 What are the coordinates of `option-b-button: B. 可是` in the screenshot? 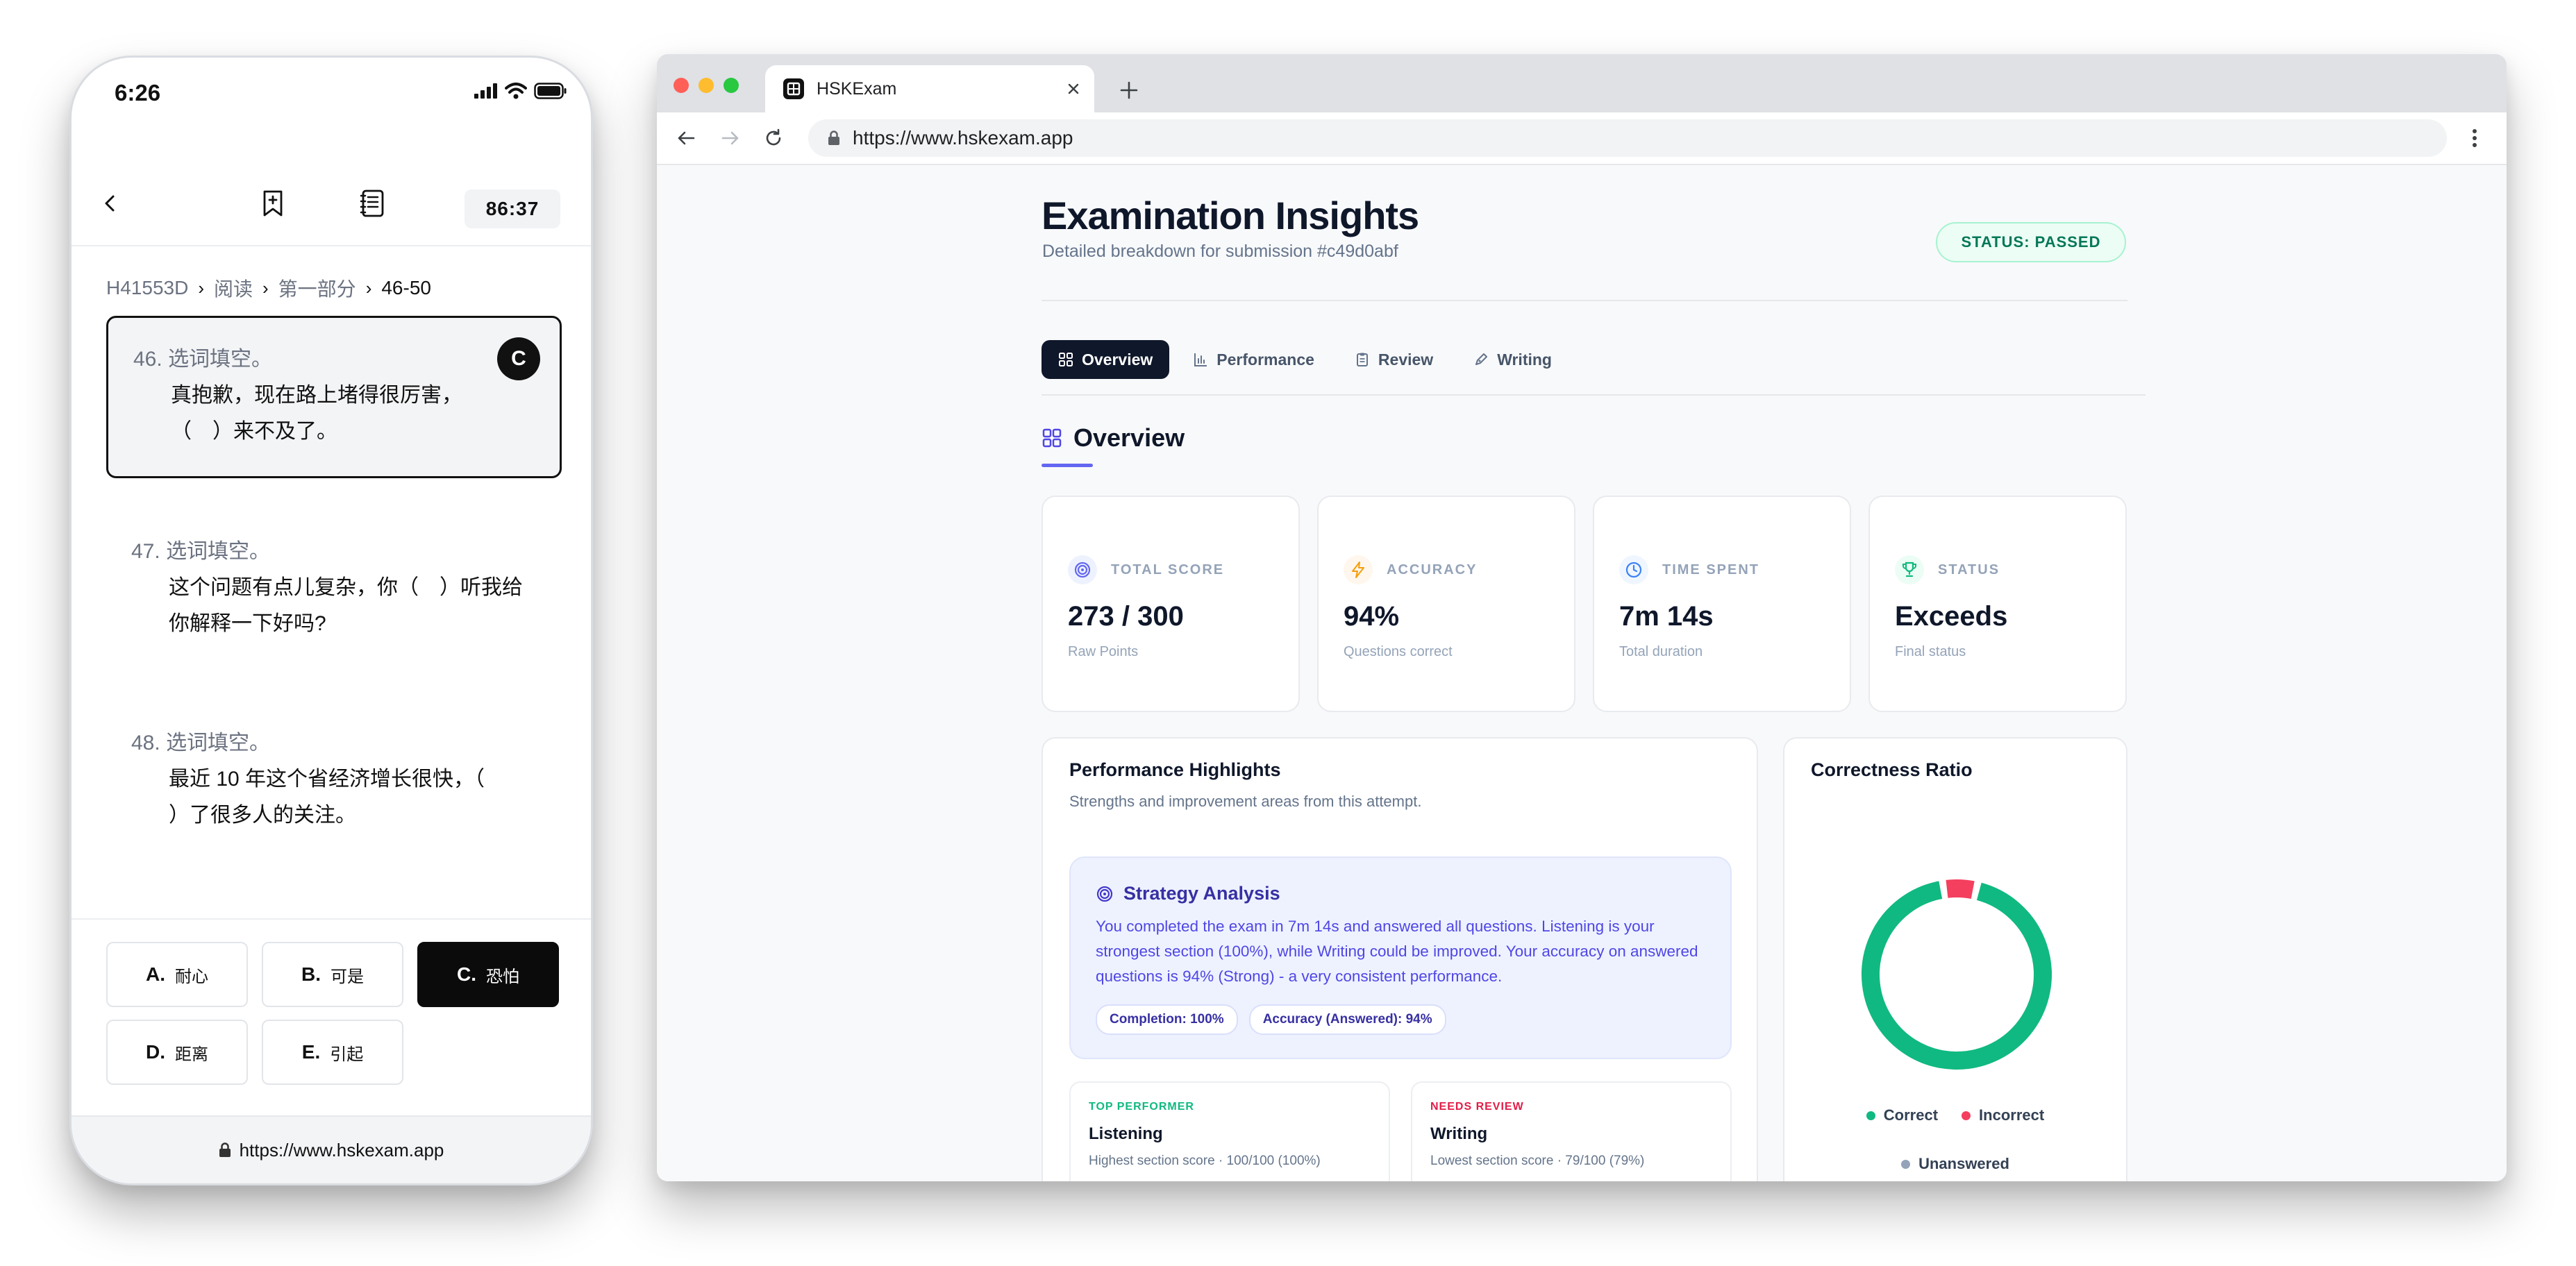 It's located at (332, 974).